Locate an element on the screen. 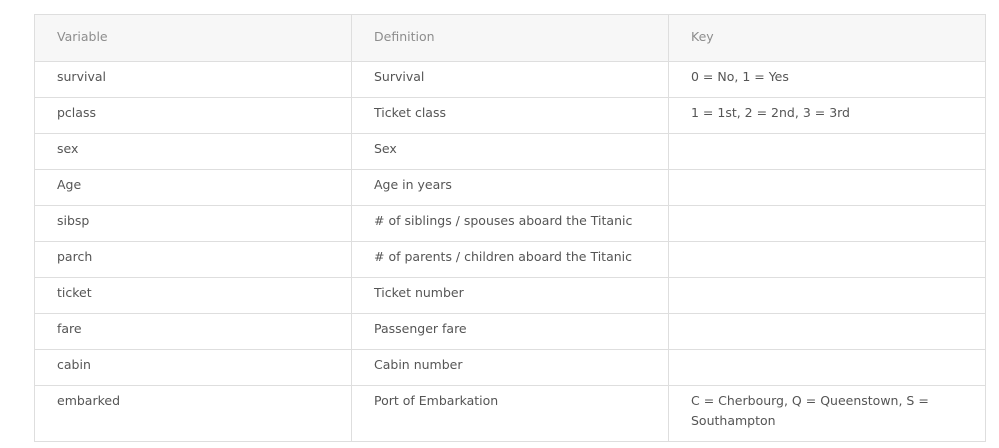 This screenshot has width=999, height=448. cell-definition: Age in years is located at coordinates (510, 187).